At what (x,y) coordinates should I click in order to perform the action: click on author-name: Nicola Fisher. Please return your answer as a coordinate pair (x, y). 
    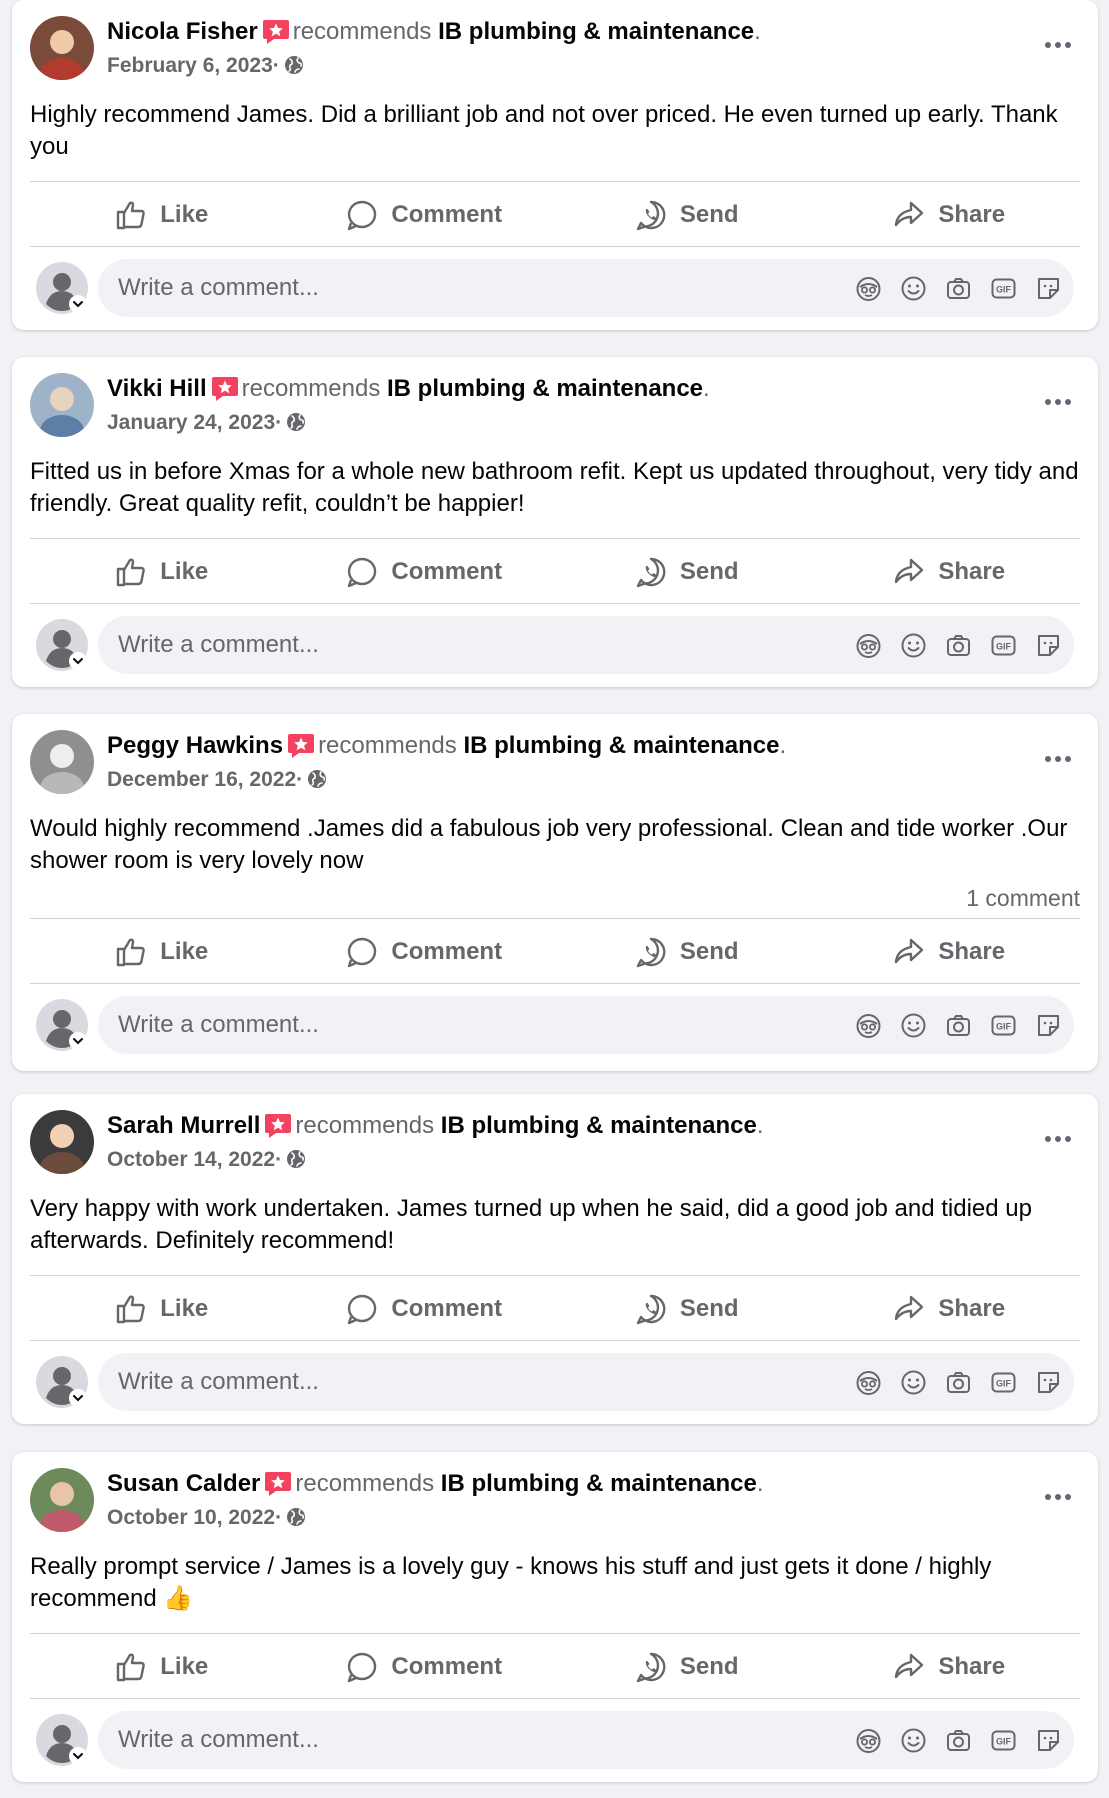
    Looking at the image, I should click on (182, 31).